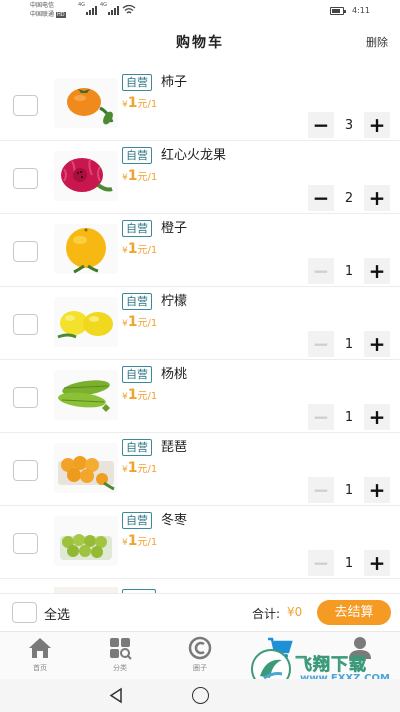 This screenshot has width=400, height=712. I want to click on page-title: 购物车, so click(200, 43).